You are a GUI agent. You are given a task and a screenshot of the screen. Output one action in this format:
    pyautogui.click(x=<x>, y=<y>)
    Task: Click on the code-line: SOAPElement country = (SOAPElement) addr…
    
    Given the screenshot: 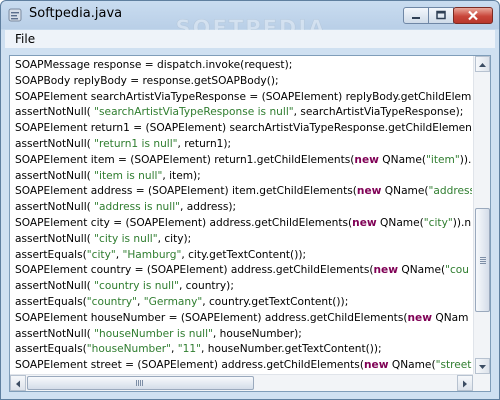 What is the action you would take?
    pyautogui.click(x=243, y=271)
    